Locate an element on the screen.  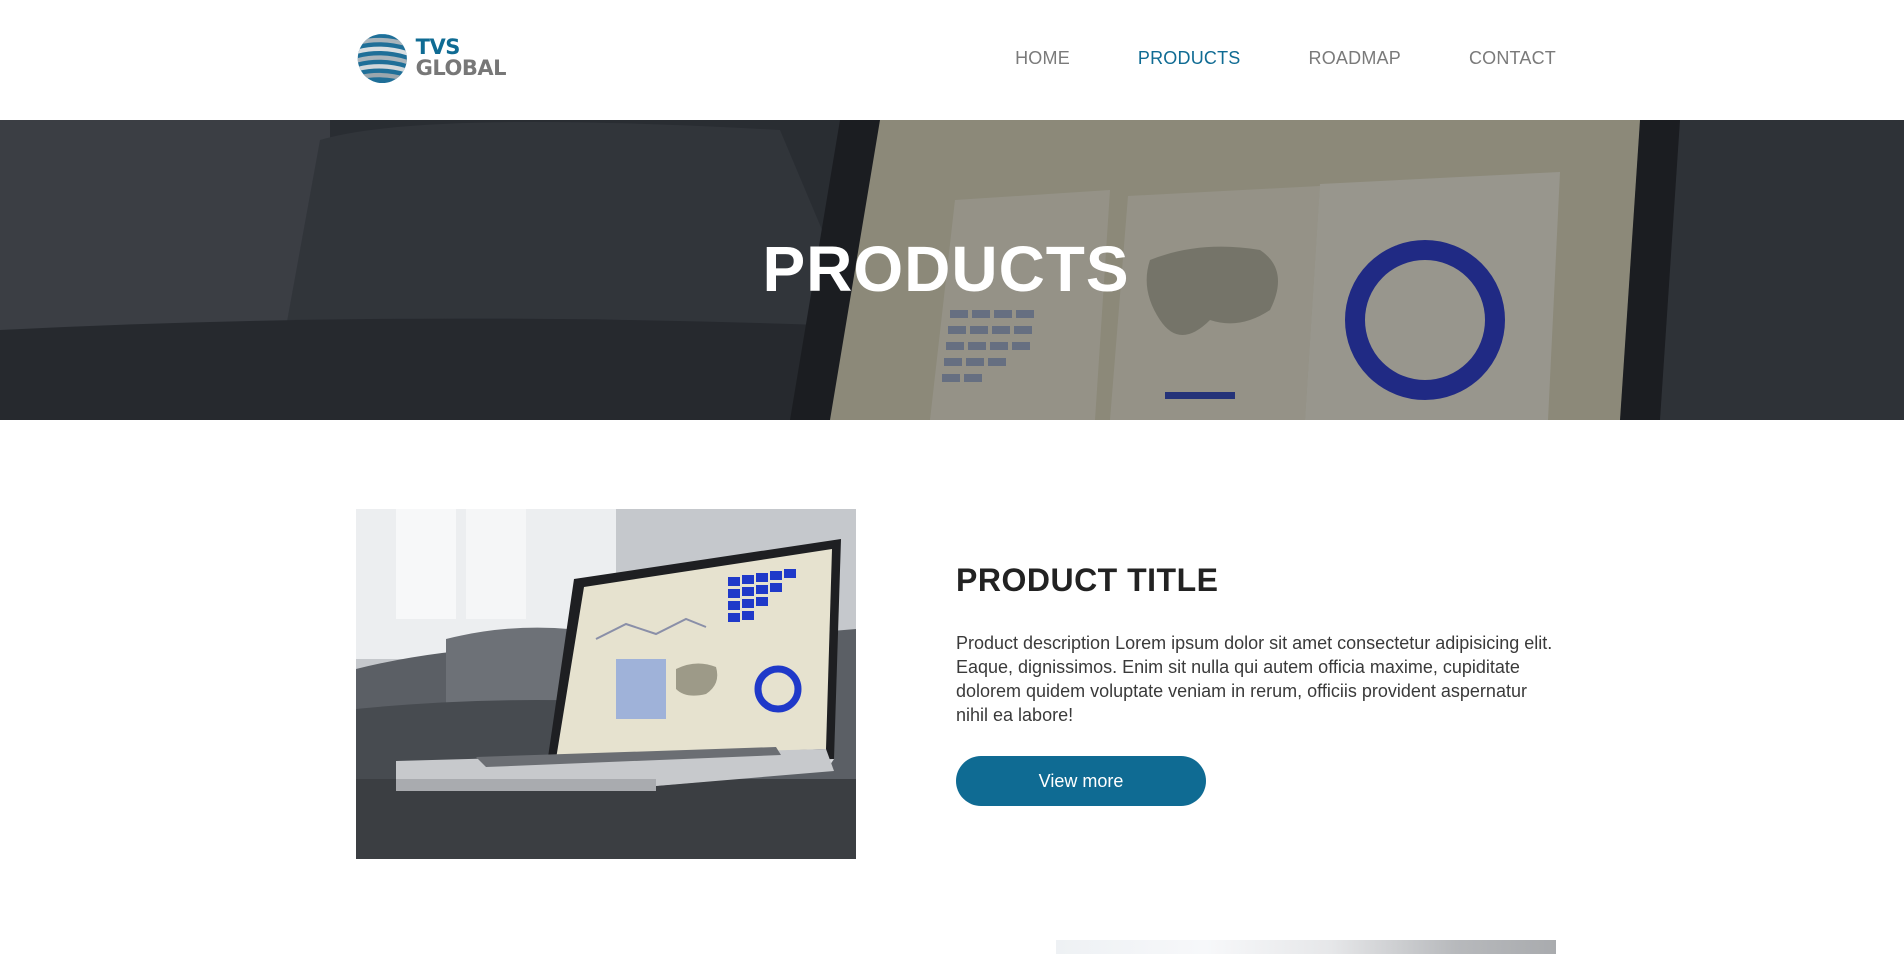
page-title: PRODUCTS is located at coordinates (952, 269).